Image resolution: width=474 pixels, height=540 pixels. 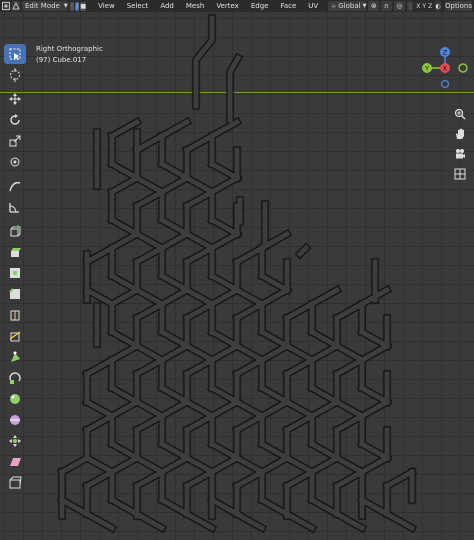 What do you see at coordinates (445, 69) in the screenshot?
I see `x-axis-label: X` at bounding box center [445, 69].